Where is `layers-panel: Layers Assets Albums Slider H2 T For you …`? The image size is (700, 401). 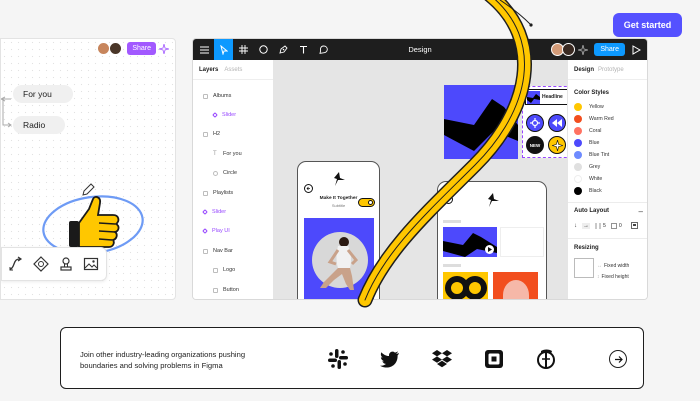 layers-panel: Layers Assets Albums Slider H2 T For you … is located at coordinates (233, 179).